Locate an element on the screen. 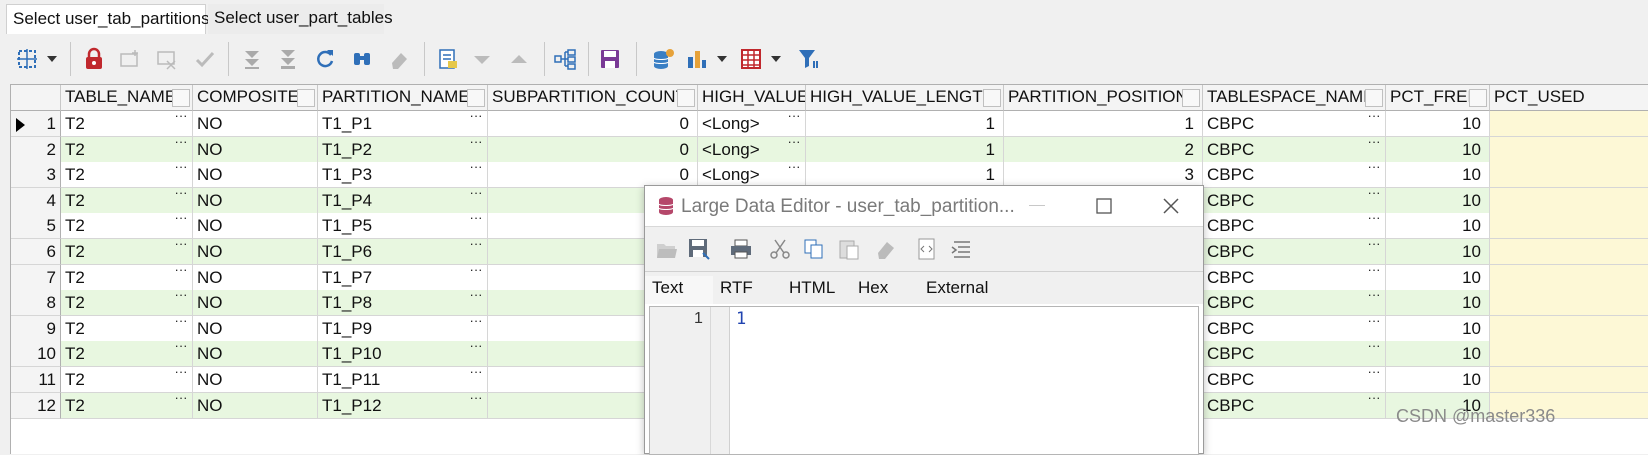 The width and height of the screenshot is (1648, 455). grid-cell-partition-name: T1_P10 ··· is located at coordinates (403, 354).